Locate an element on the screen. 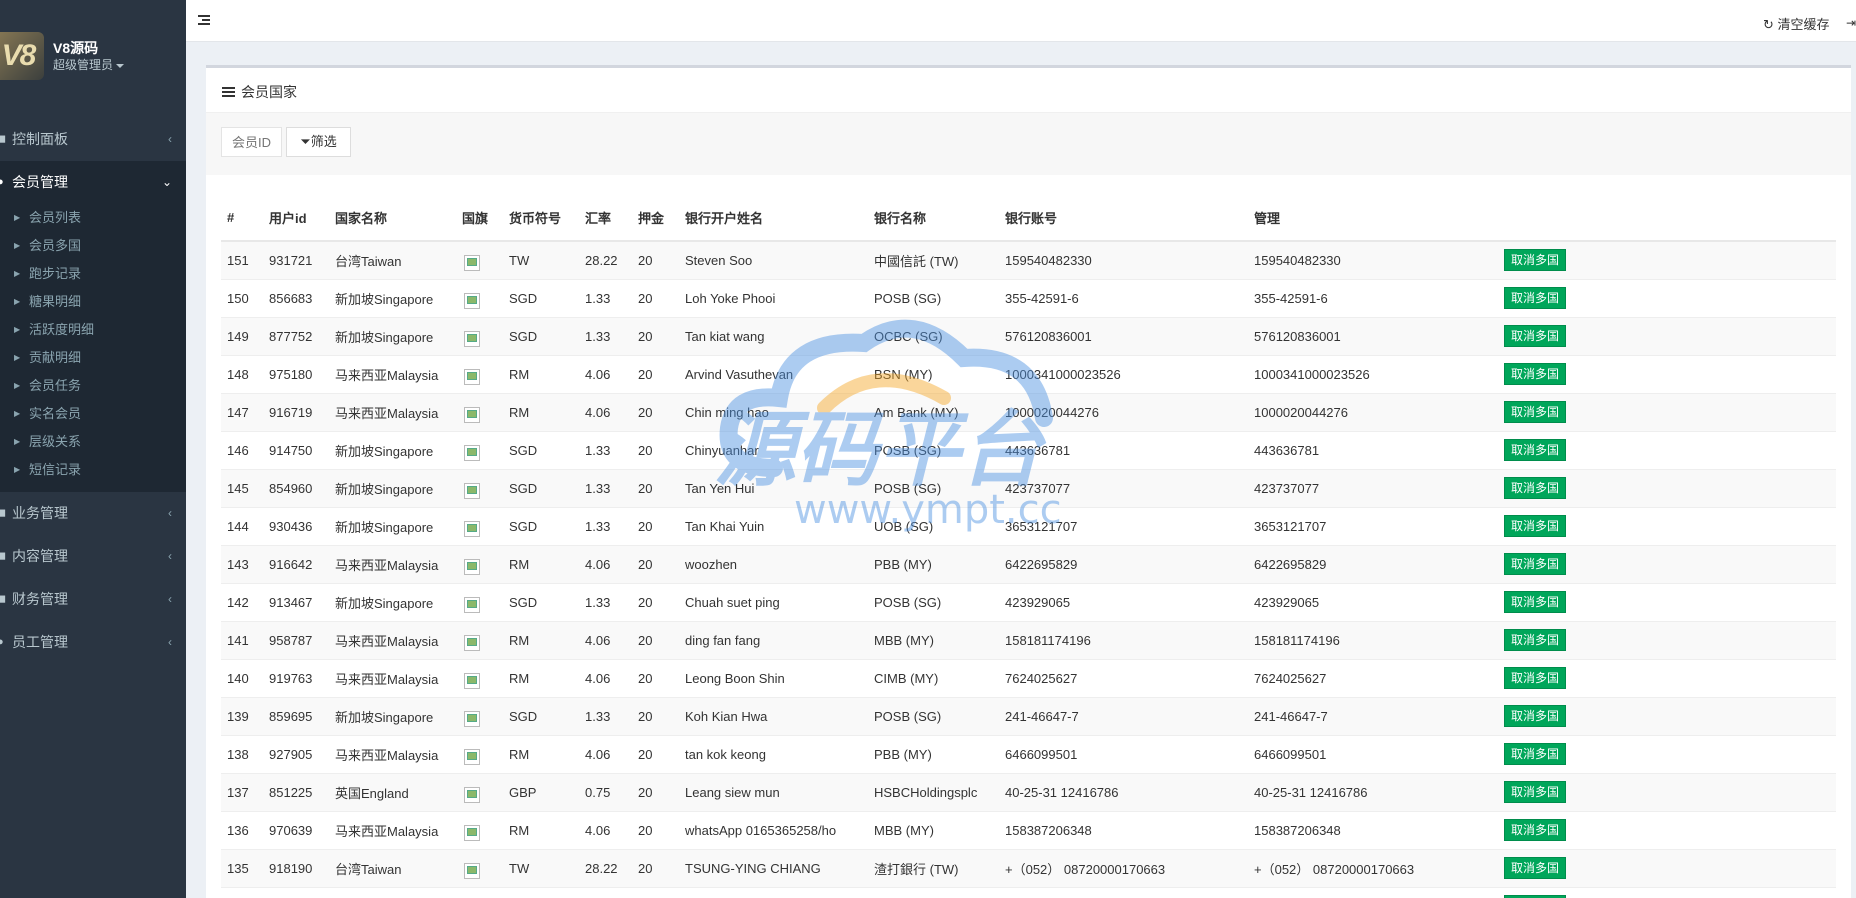  submenu-item: ▶ 活跃度明细 is located at coordinates (93, 330).